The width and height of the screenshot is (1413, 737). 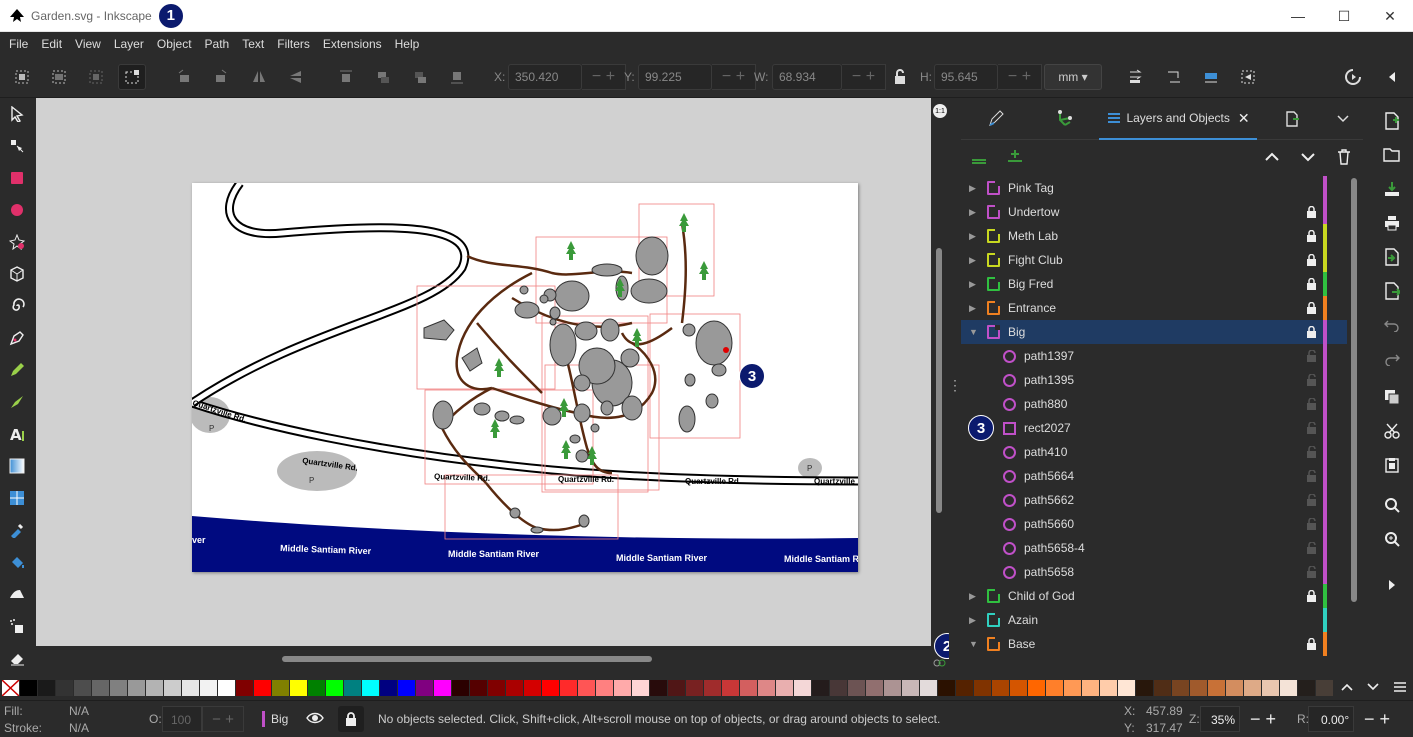 I want to click on visibility-eye-icon, so click(x=315, y=719).